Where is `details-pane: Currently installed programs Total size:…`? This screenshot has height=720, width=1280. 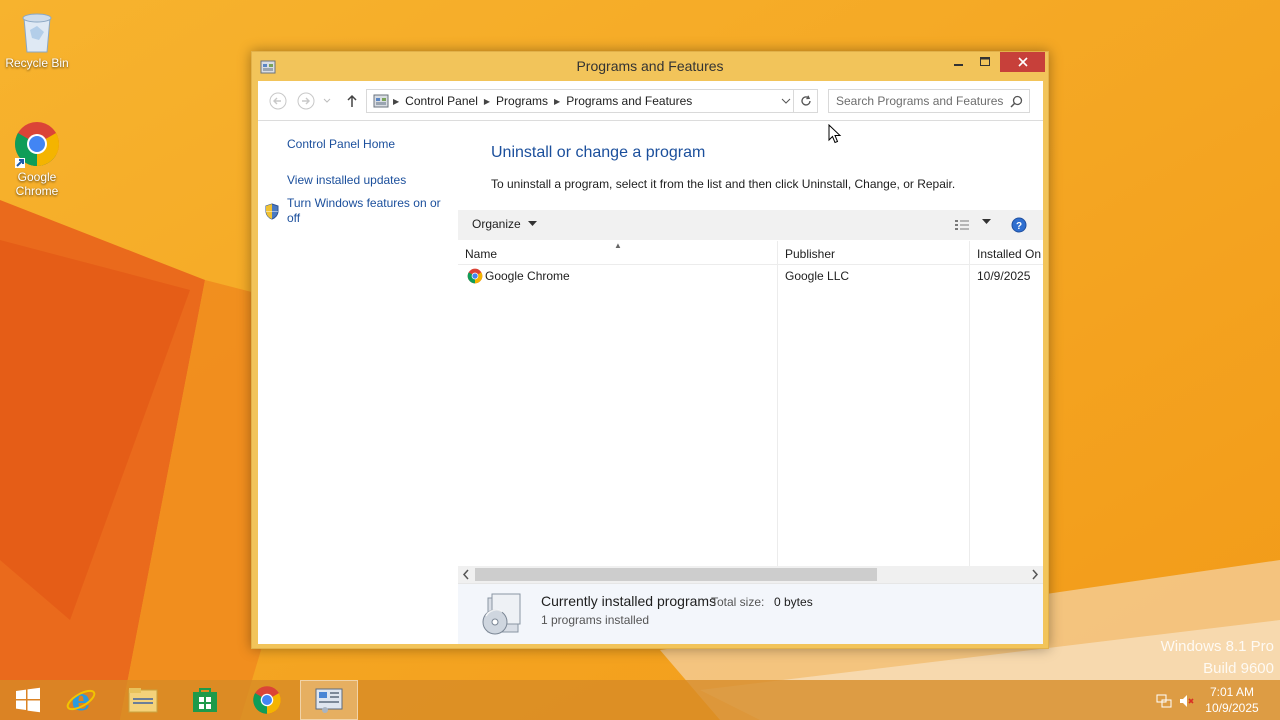
details-pane: Currently installed programs Total size:… is located at coordinates (750, 613).